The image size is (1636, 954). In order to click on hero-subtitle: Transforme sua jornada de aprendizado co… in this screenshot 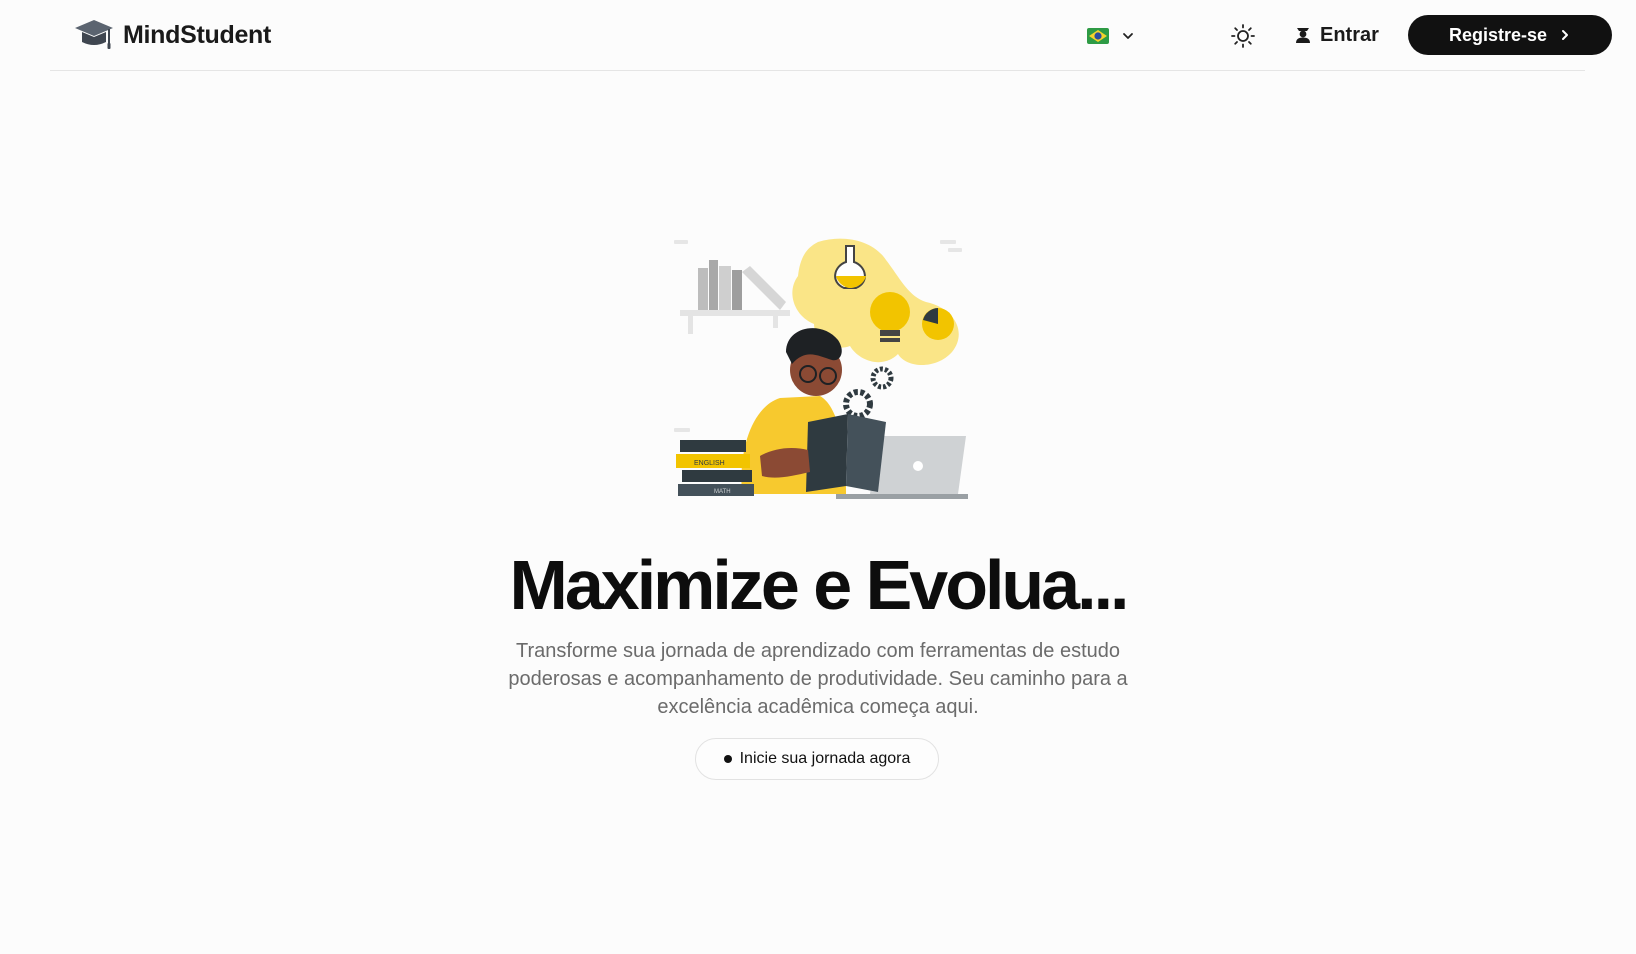, I will do `click(818, 679)`.